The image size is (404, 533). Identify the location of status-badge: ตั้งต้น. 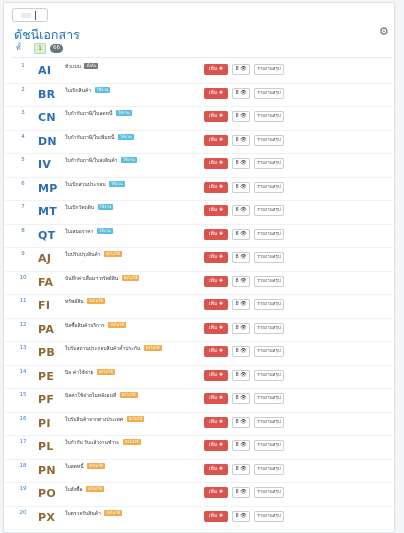
(91, 66).